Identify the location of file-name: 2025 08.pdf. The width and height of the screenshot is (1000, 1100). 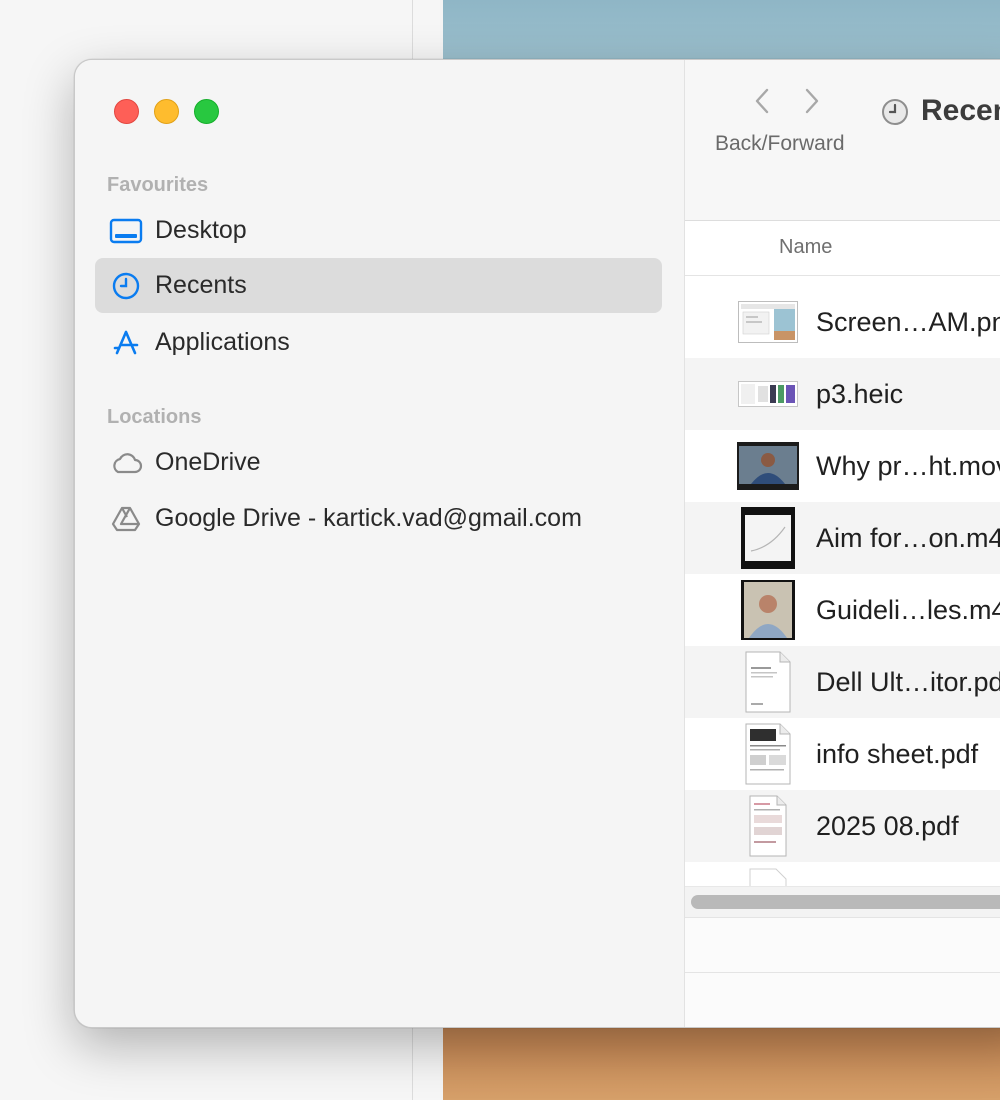
(887, 825).